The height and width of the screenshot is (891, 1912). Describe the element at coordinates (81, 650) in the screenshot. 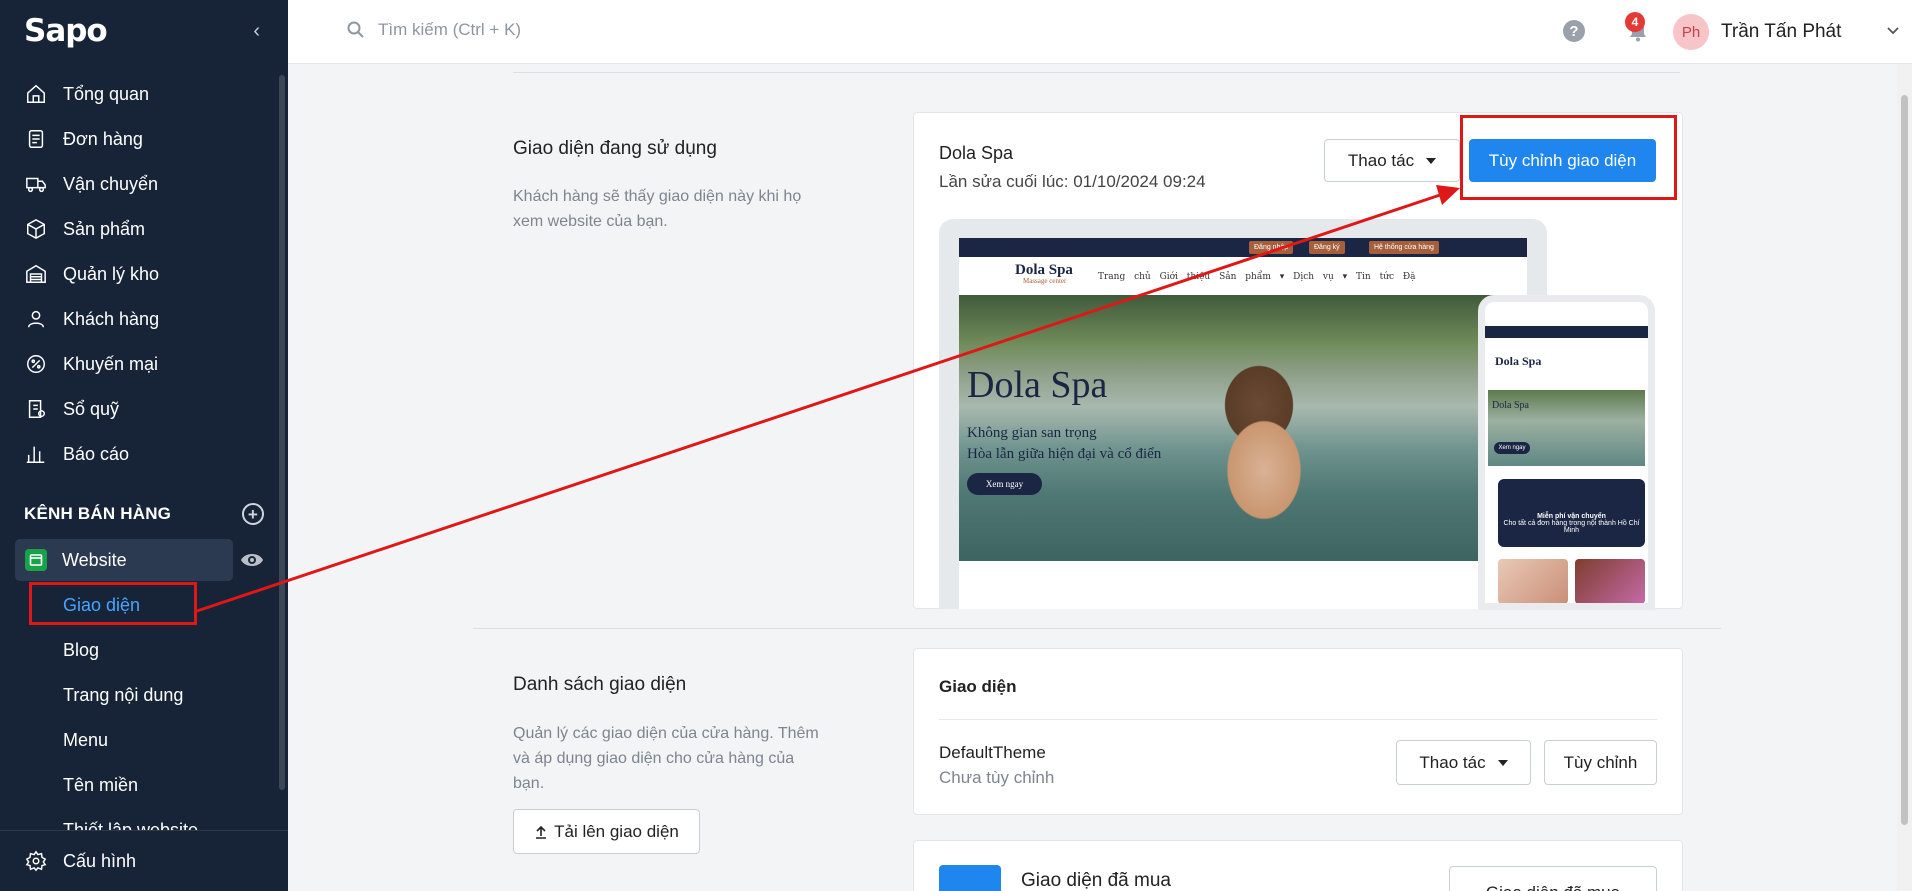

I see `sub-nav-blog: Blog` at that location.